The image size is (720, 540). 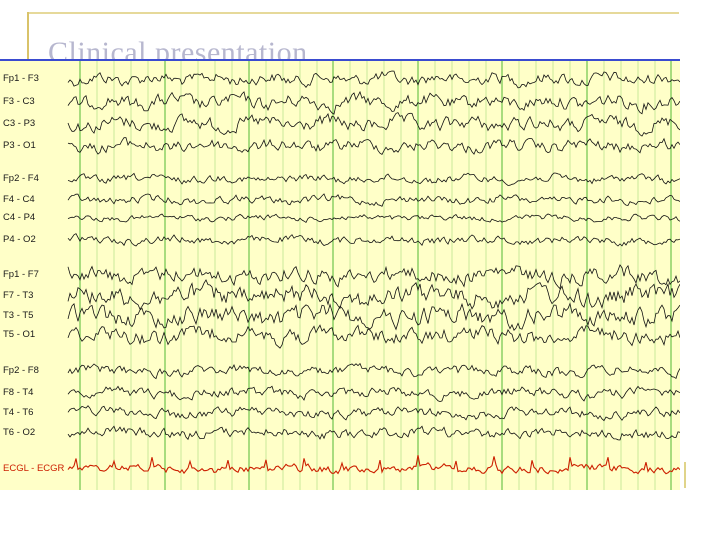 I want to click on ecg-trace, so click(x=373, y=465).